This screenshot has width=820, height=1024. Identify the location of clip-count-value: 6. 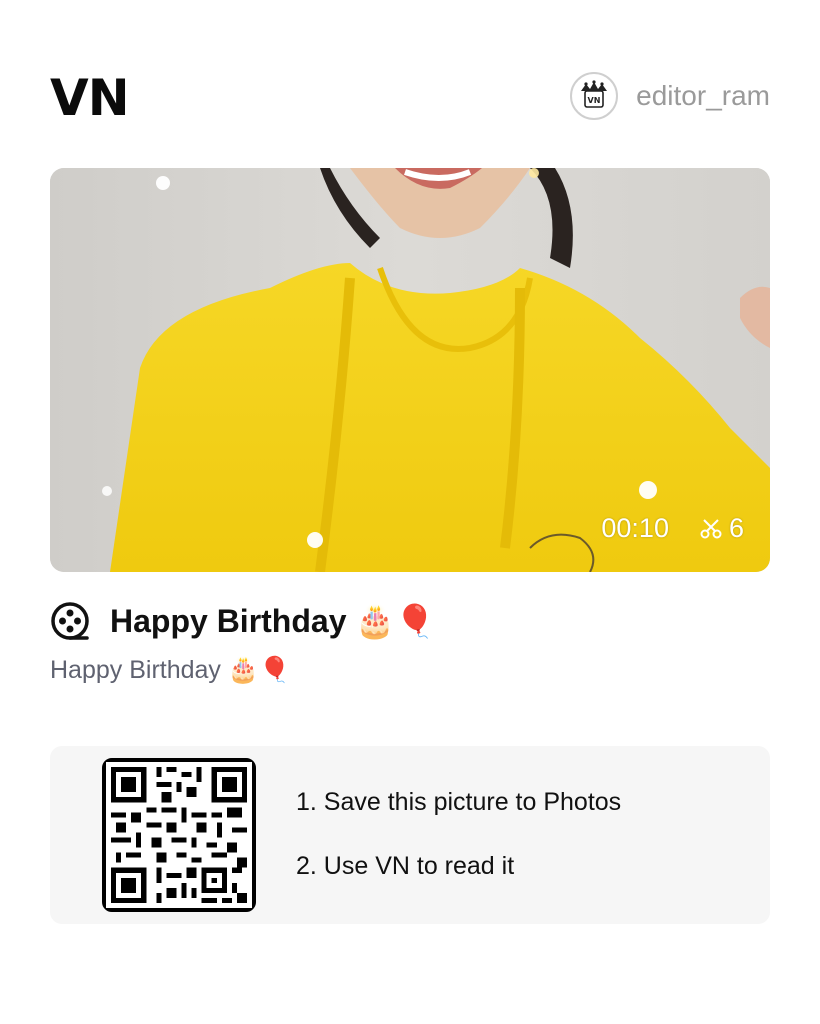
(736, 528).